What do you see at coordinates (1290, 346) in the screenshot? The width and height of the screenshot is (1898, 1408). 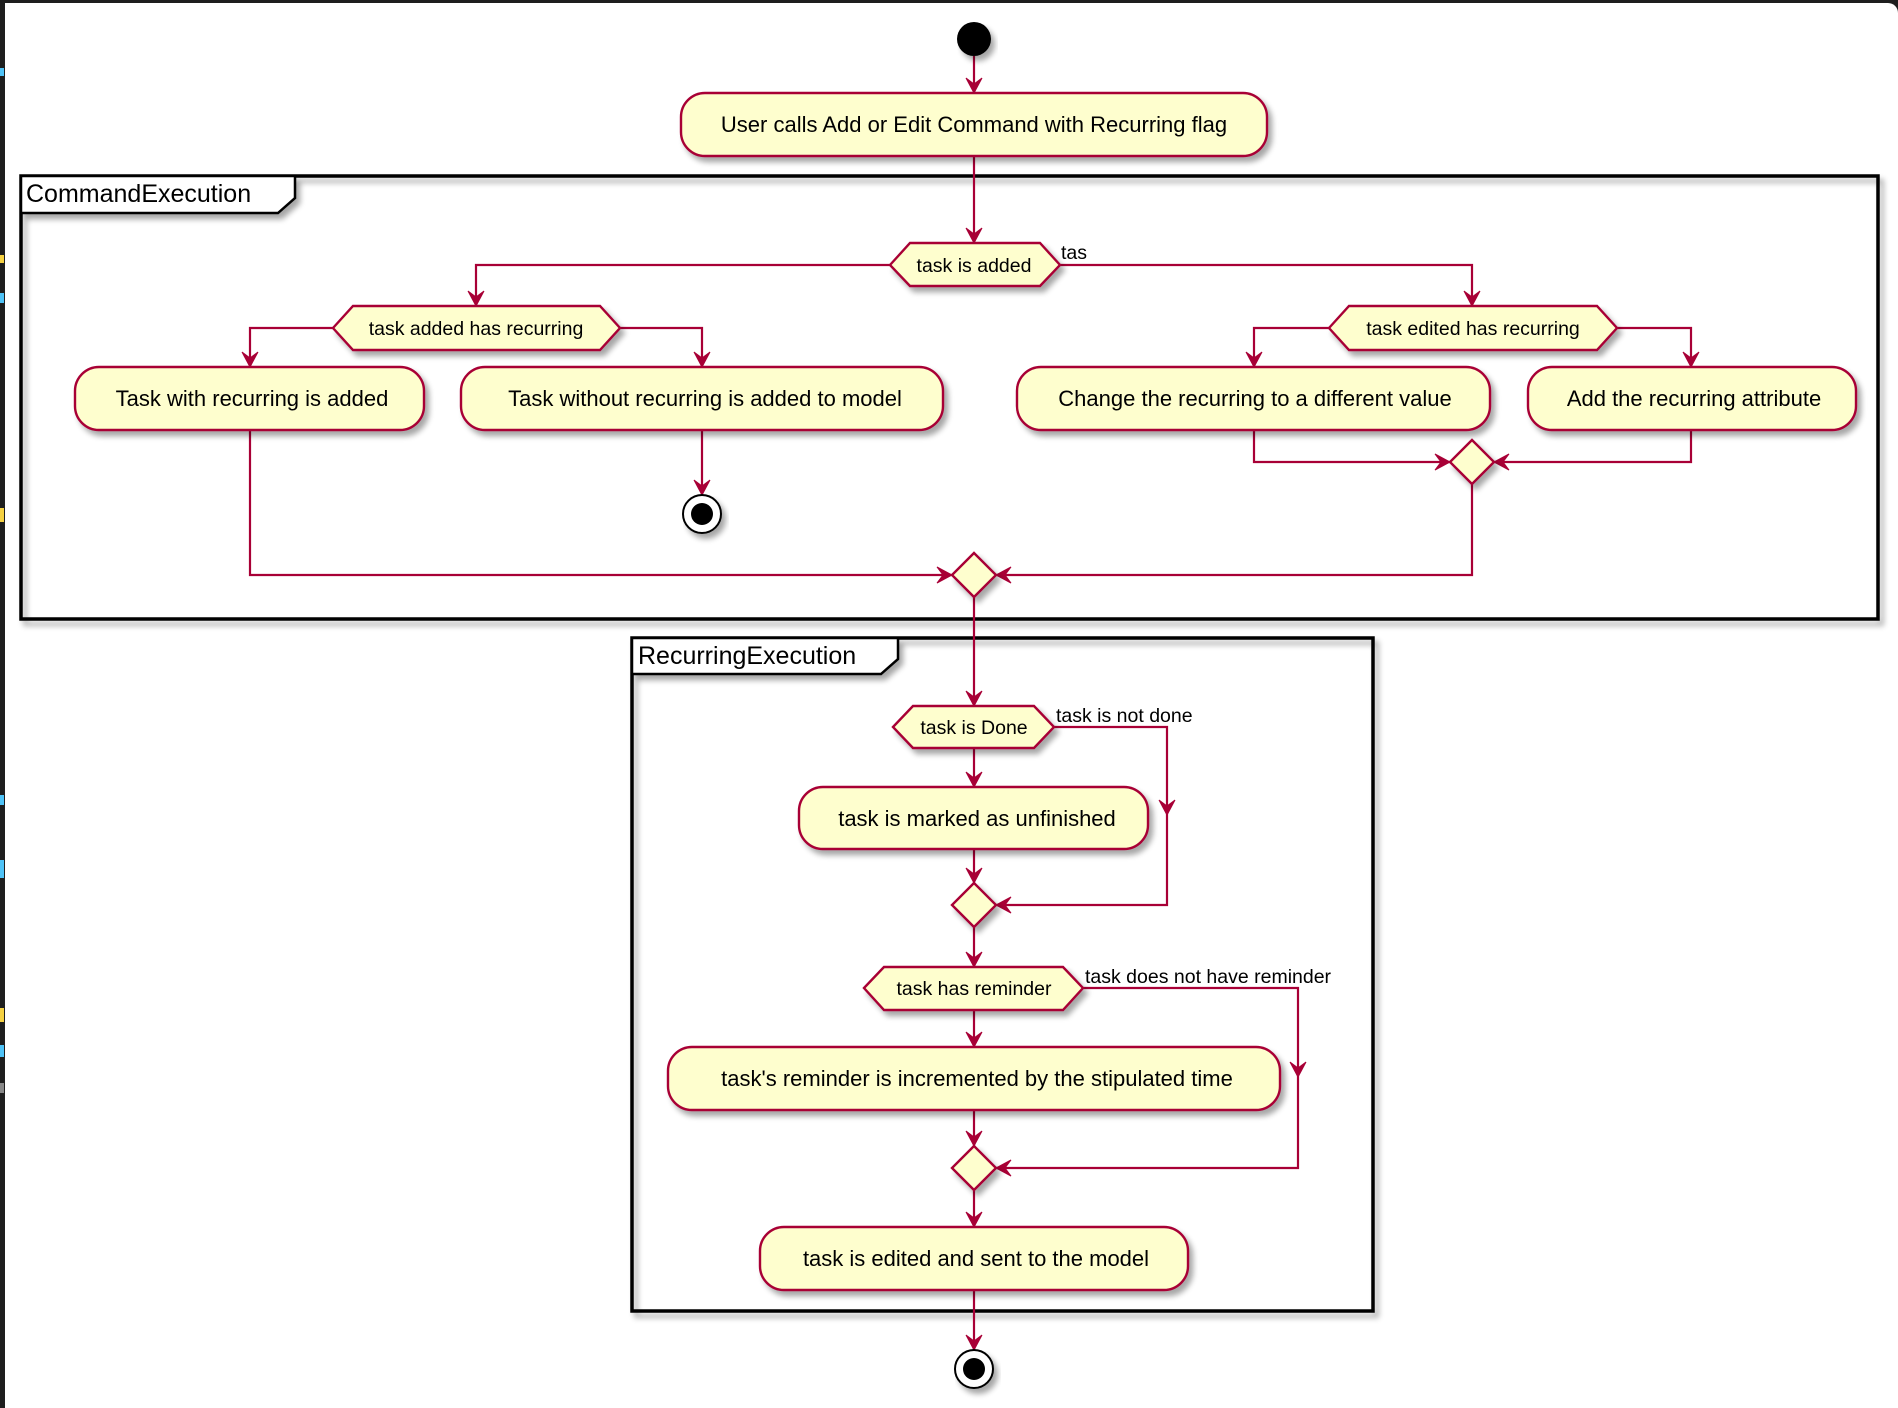 I see `edge-editrec-yes` at bounding box center [1290, 346].